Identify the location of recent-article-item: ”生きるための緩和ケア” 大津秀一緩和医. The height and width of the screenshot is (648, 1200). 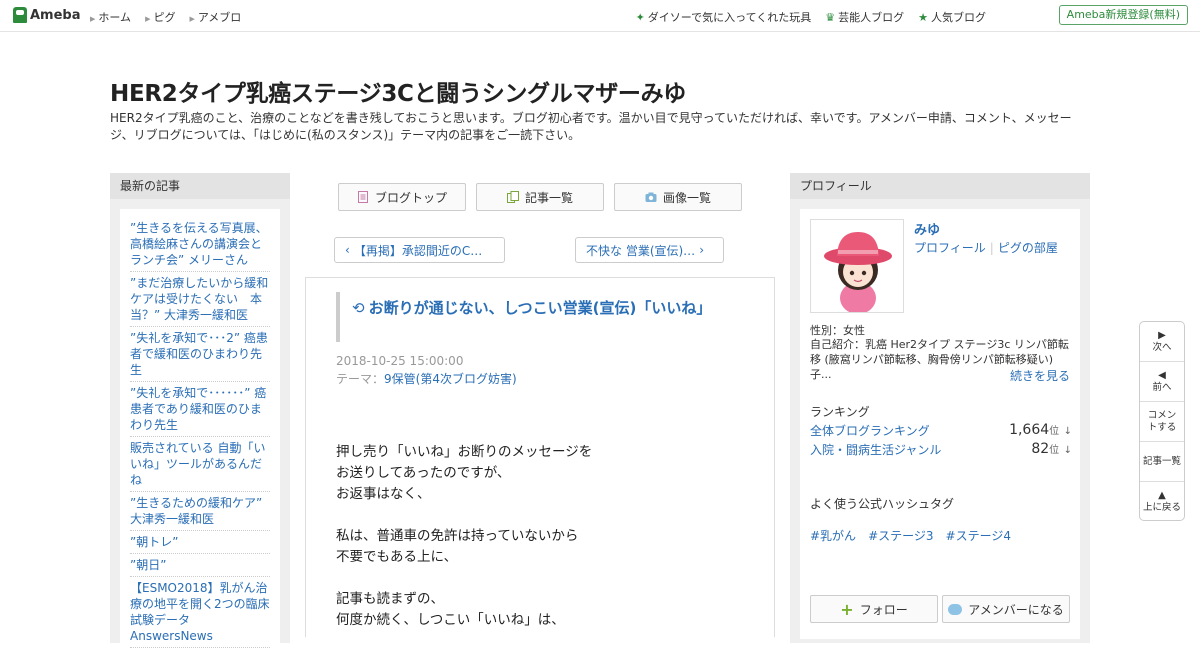
(200, 511).